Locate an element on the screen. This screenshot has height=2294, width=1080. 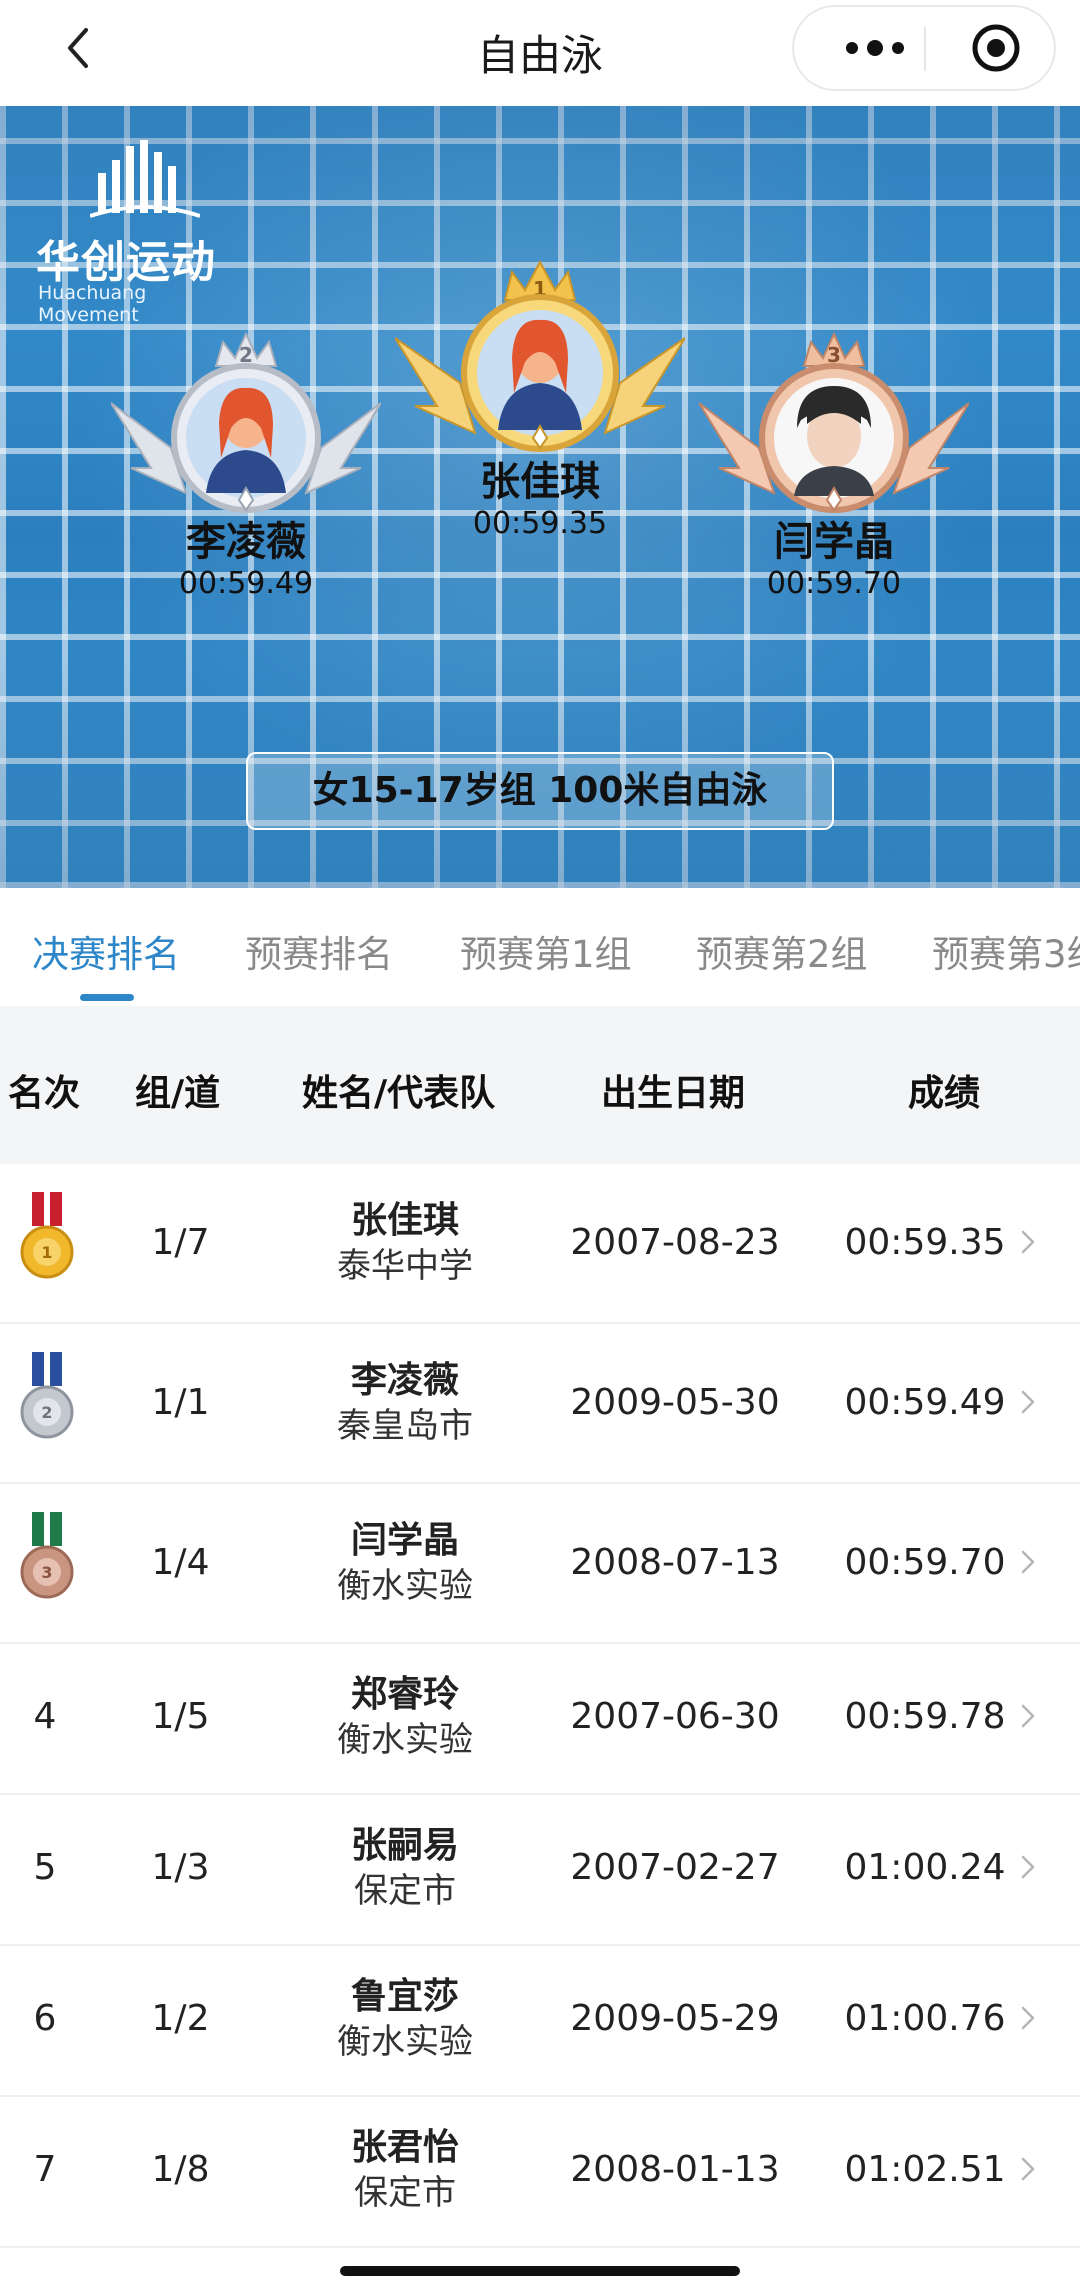
event-title-box: 女15-17岁组 100米自由泳 is located at coordinates (540, 791).